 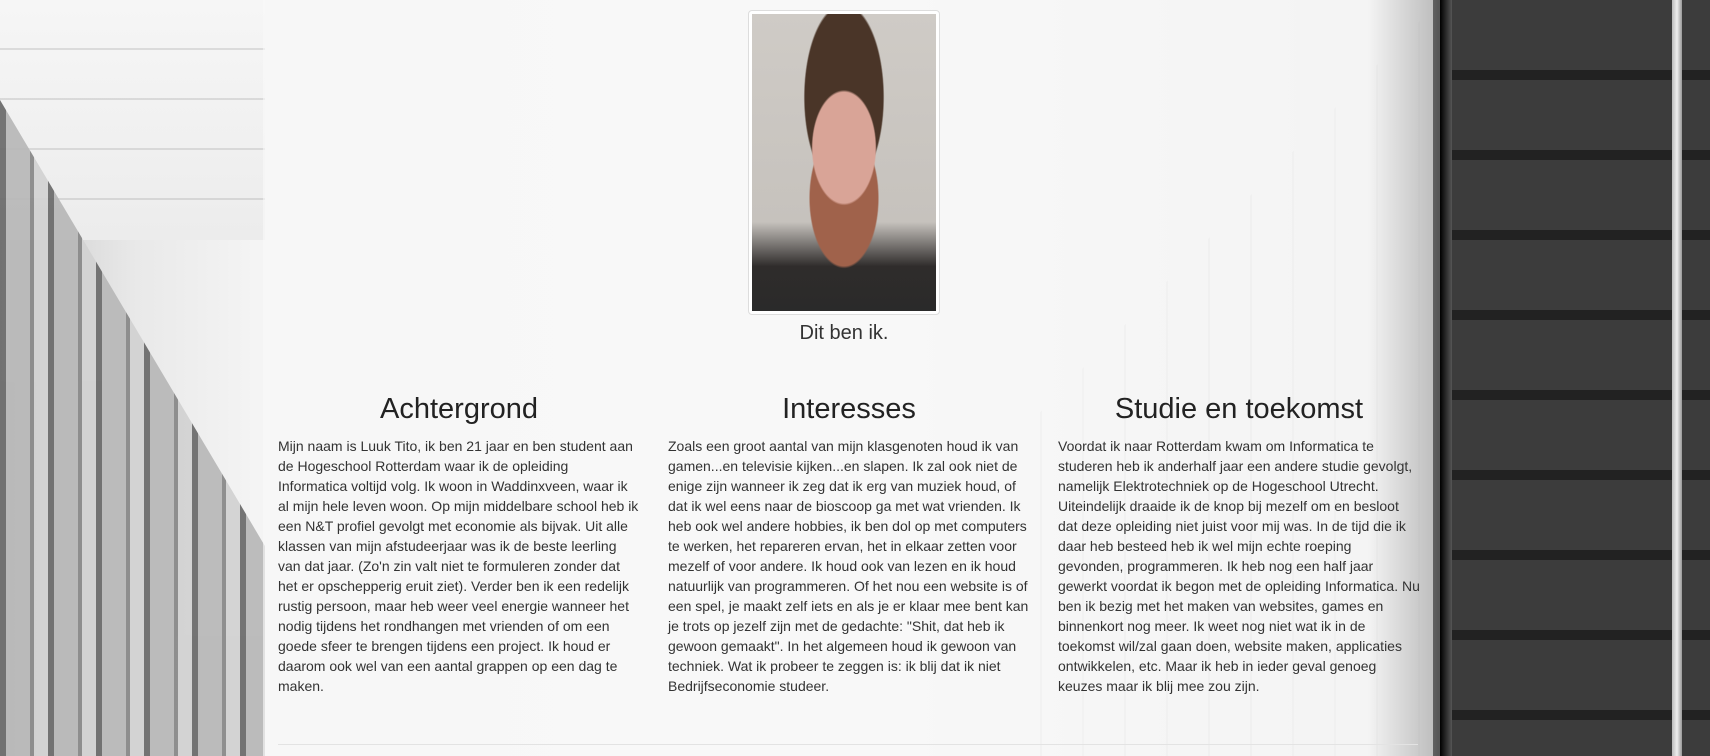 I want to click on section-title: Interesses, so click(x=849, y=409).